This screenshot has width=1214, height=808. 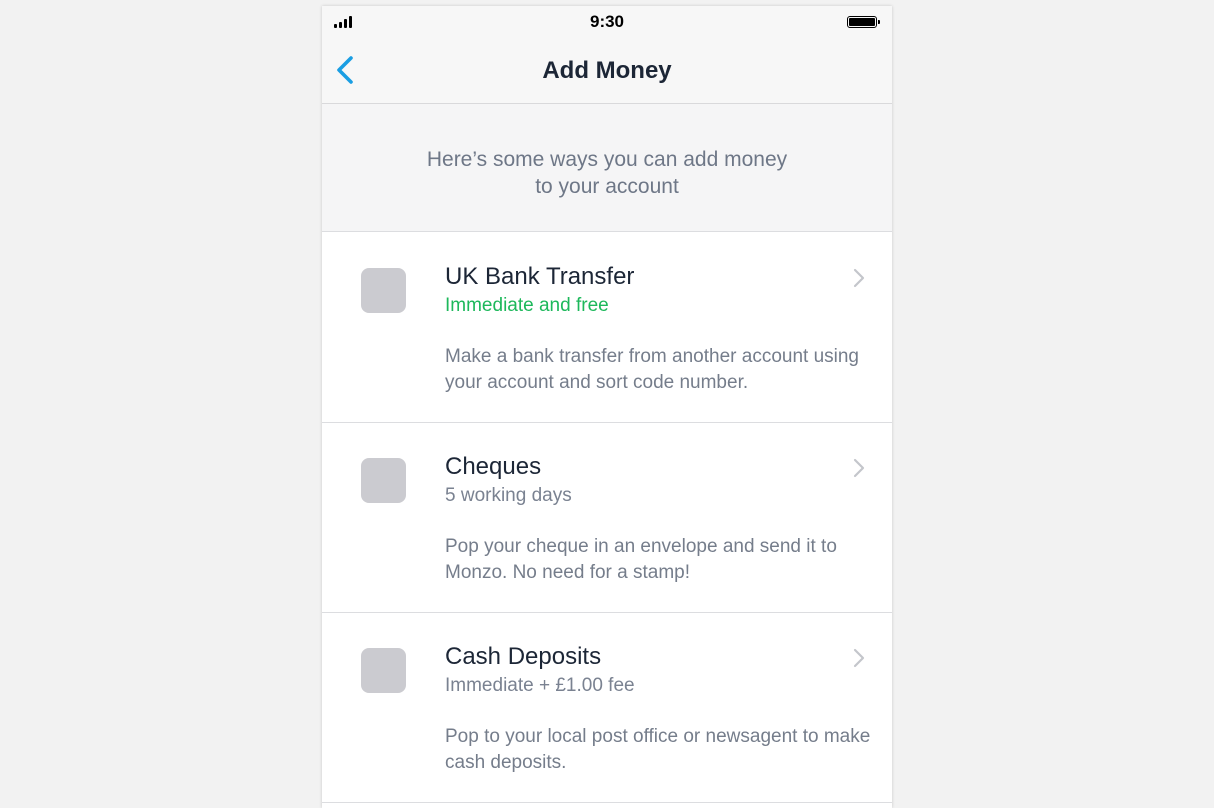 What do you see at coordinates (383, 670) in the screenshot?
I see `cash-deposit-icon` at bounding box center [383, 670].